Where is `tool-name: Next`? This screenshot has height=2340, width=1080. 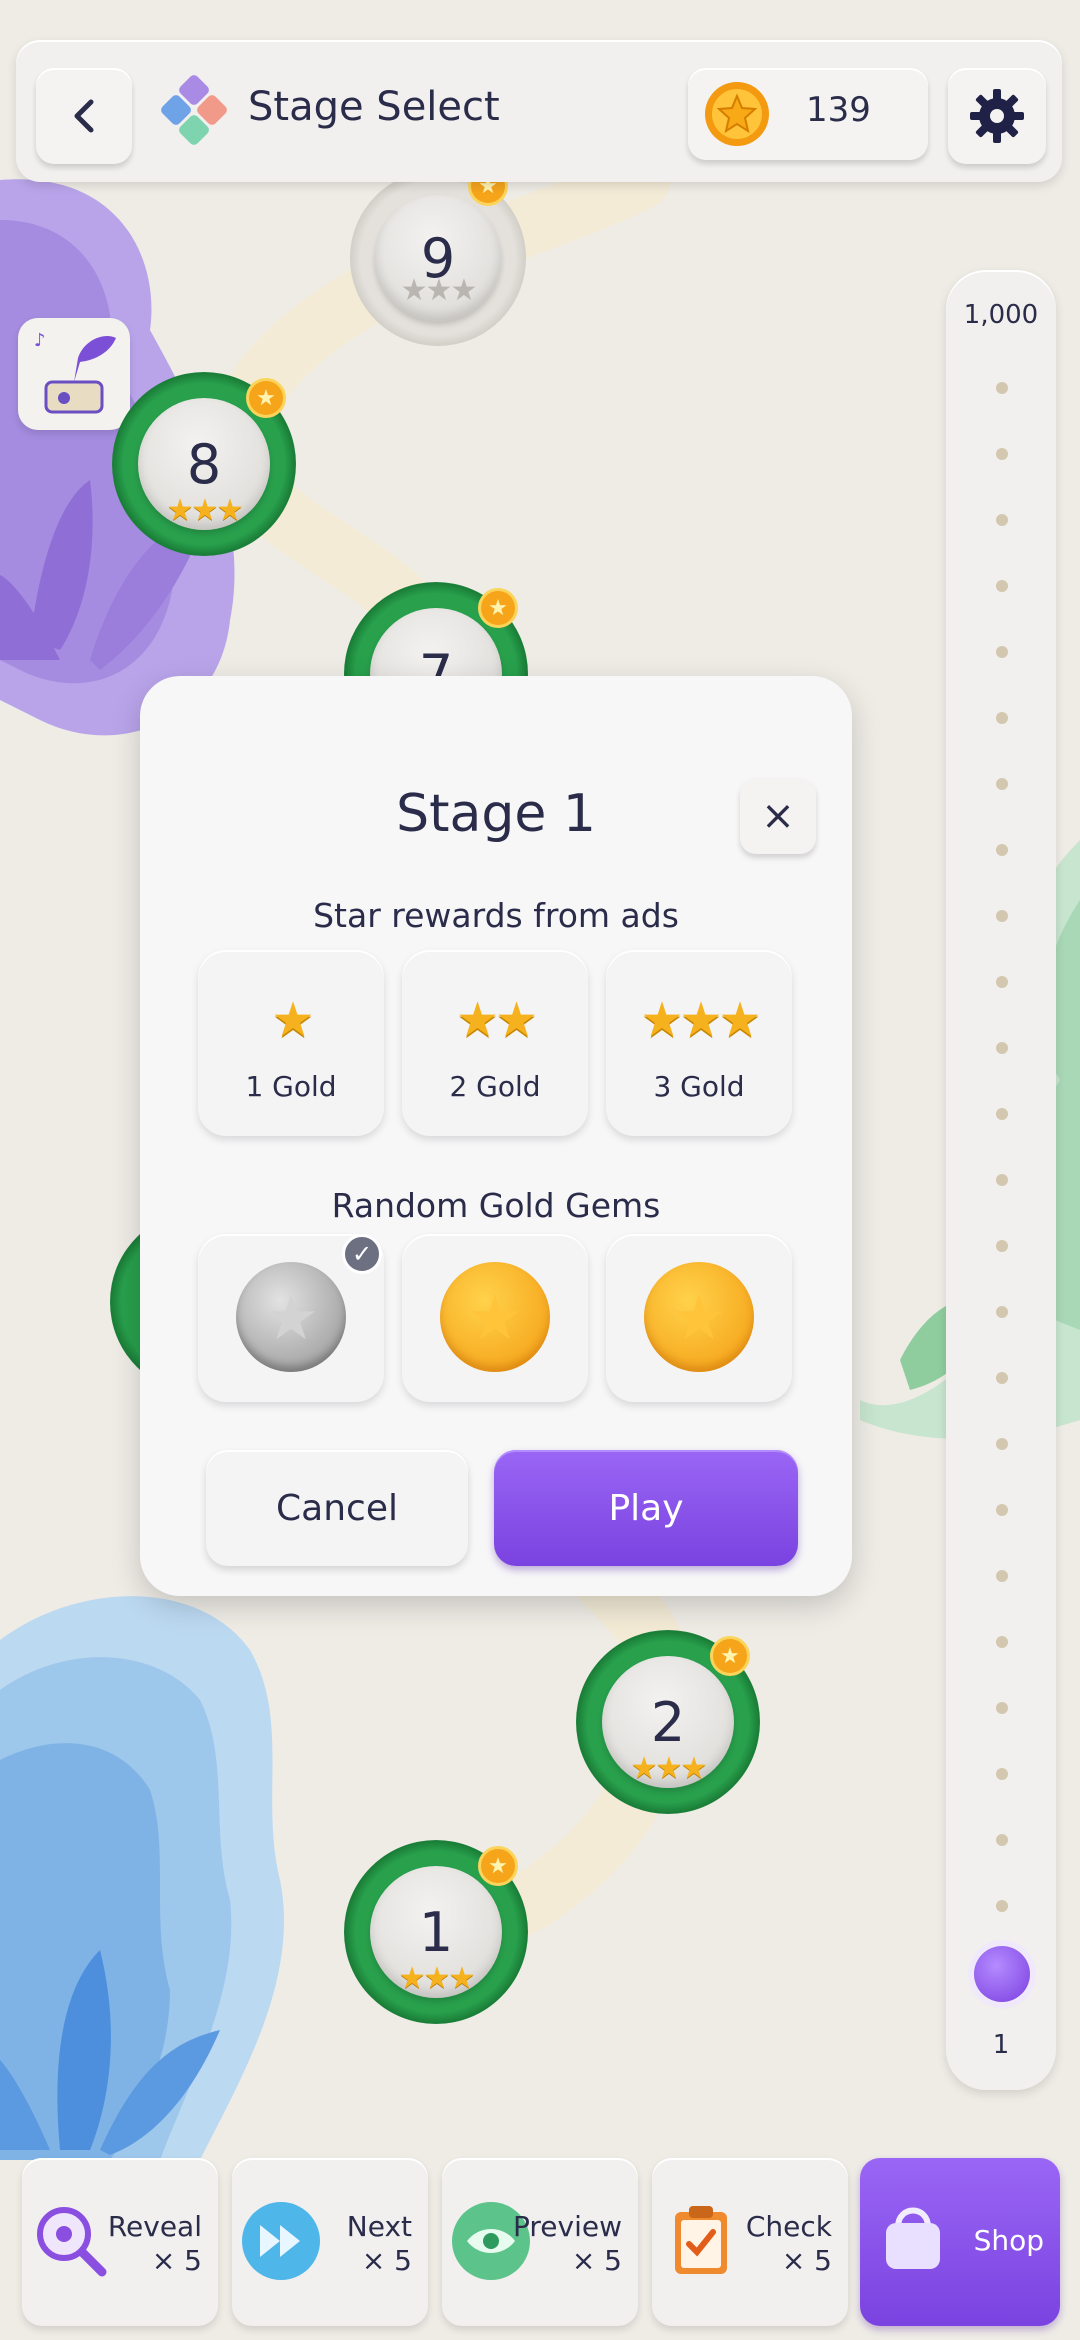 tool-name: Next is located at coordinates (379, 2226).